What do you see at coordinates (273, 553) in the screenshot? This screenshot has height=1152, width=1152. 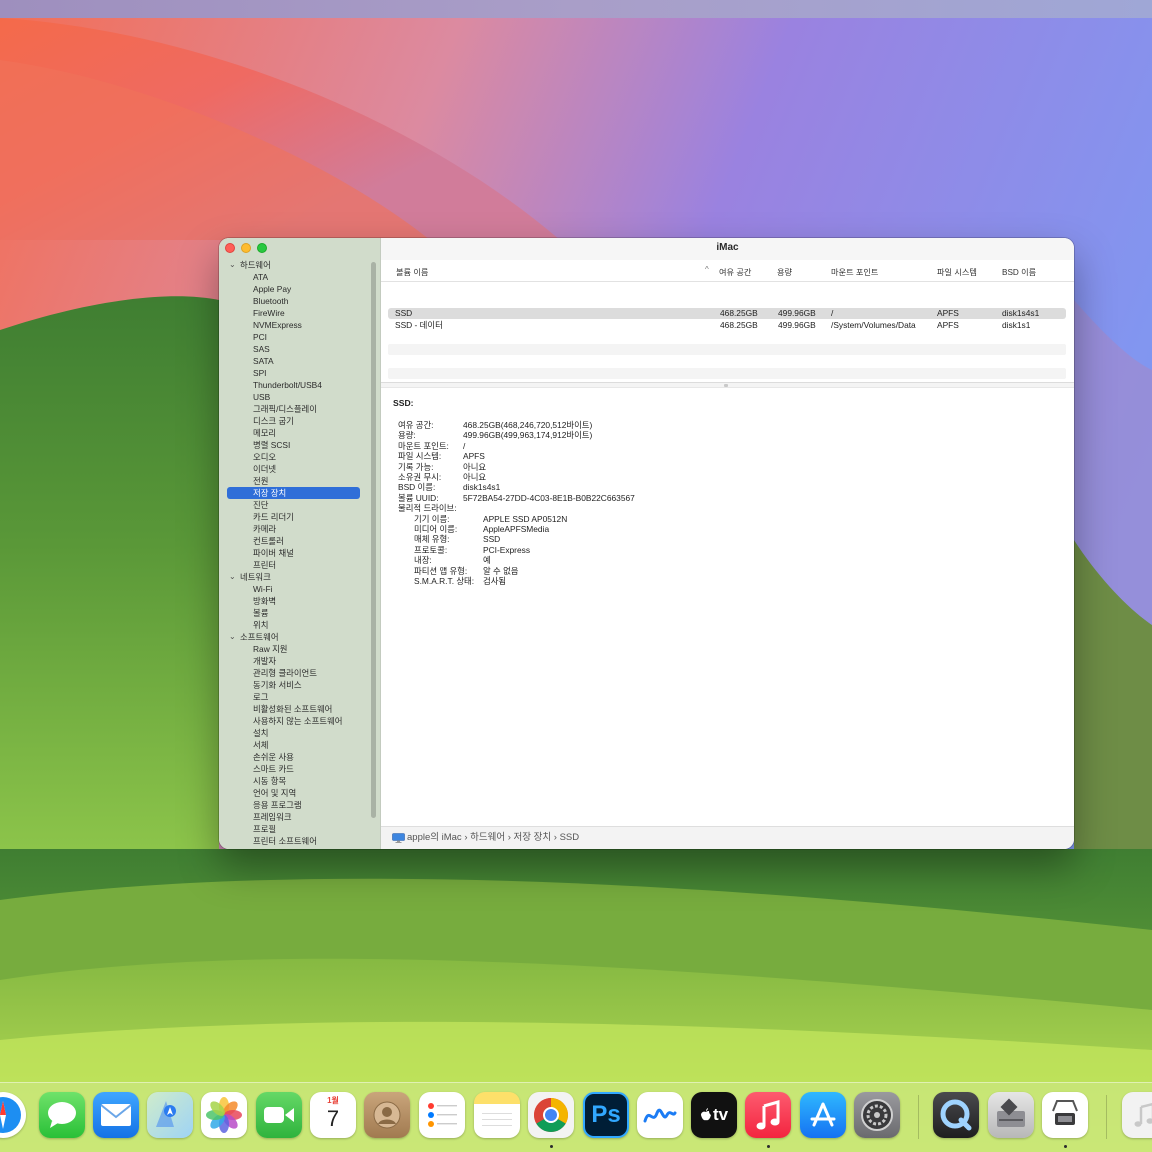 I see `sidebar-item-label: 파이버 채널` at bounding box center [273, 553].